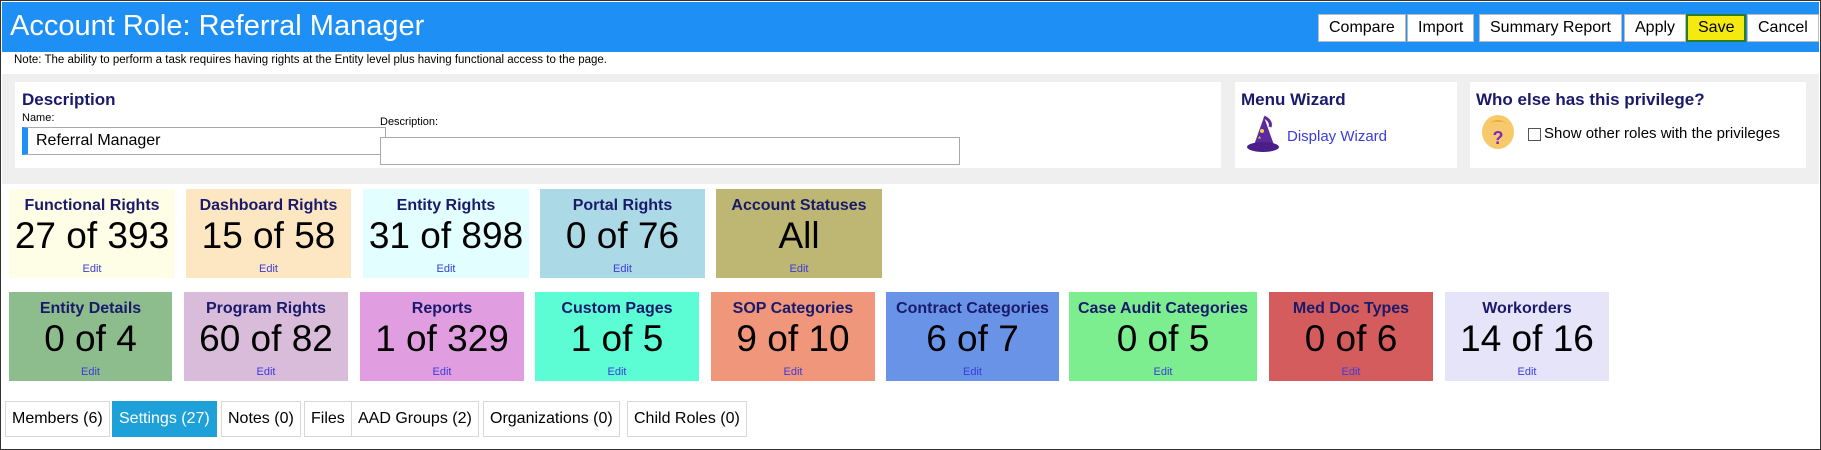 The height and width of the screenshot is (450, 1821). I want to click on med-doc-types-tile: Med Doc Types 0 of 6 Edit, so click(1351, 336).